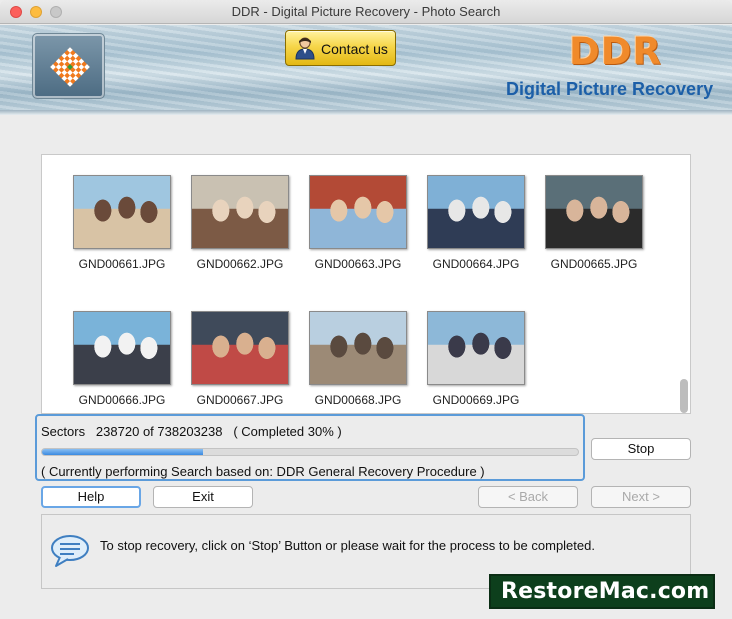 This screenshot has height=619, width=732. What do you see at coordinates (684, 396) in the screenshot?
I see `gallery-scrollbar` at bounding box center [684, 396].